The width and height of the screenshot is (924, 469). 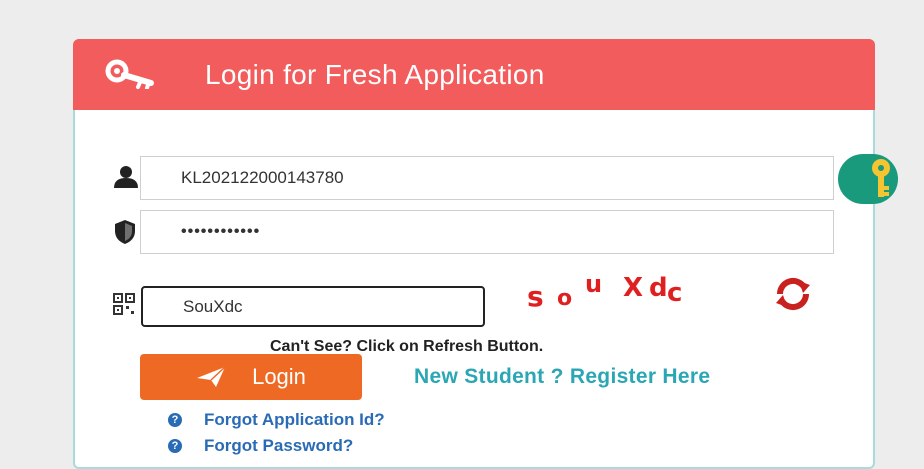 I want to click on paper-plane-icon, so click(x=211, y=376).